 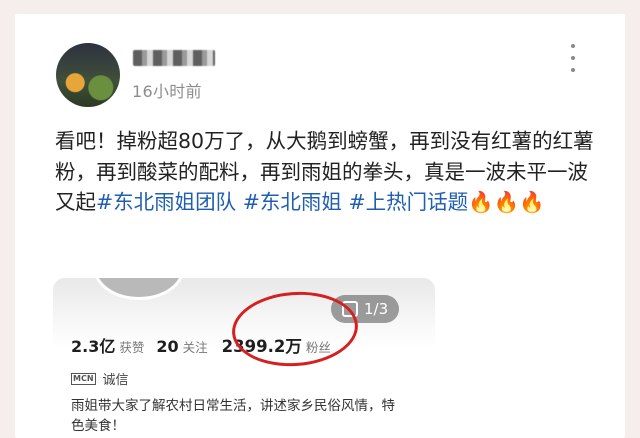 What do you see at coordinates (376, 309) in the screenshot?
I see `page-indicator: 1/3` at bounding box center [376, 309].